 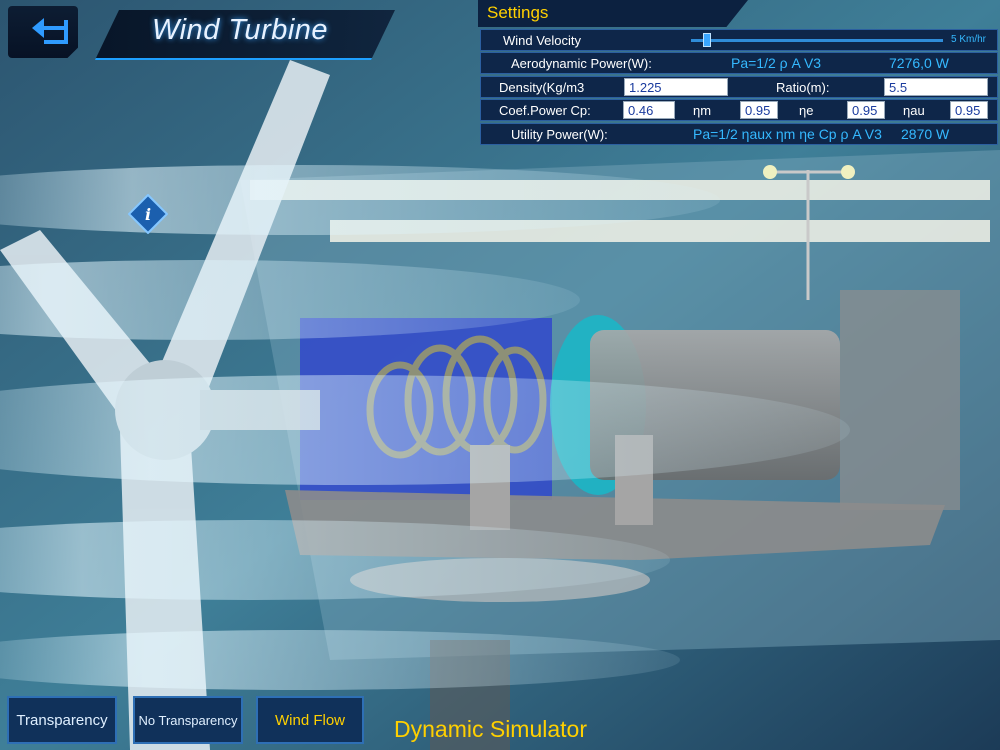 I want to click on nau-field: 0.95, so click(x=969, y=110).